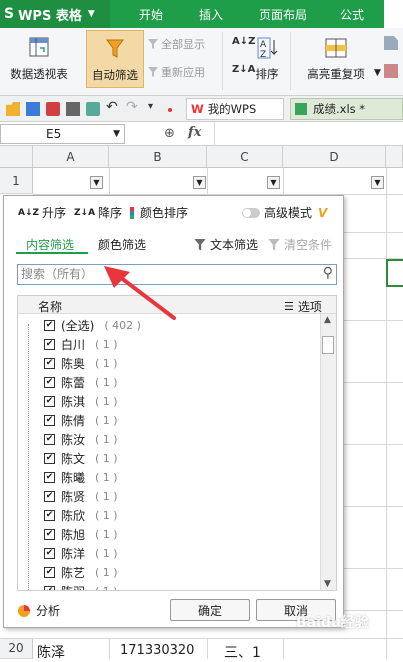 This screenshot has width=403, height=662. What do you see at coordinates (346, 109) in the screenshot?
I see `doc-tab-grades: 成绩.xls *` at bounding box center [346, 109].